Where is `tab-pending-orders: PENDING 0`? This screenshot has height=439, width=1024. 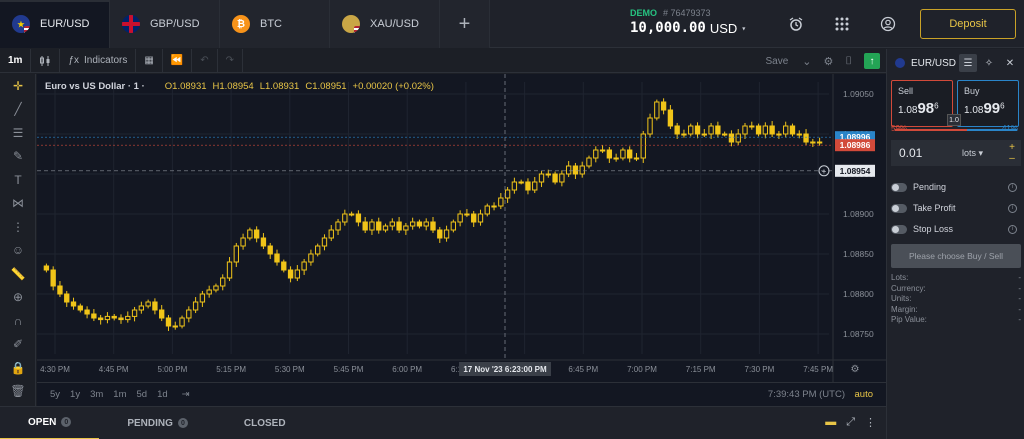 tab-pending-orders: PENDING 0 is located at coordinates (157, 423).